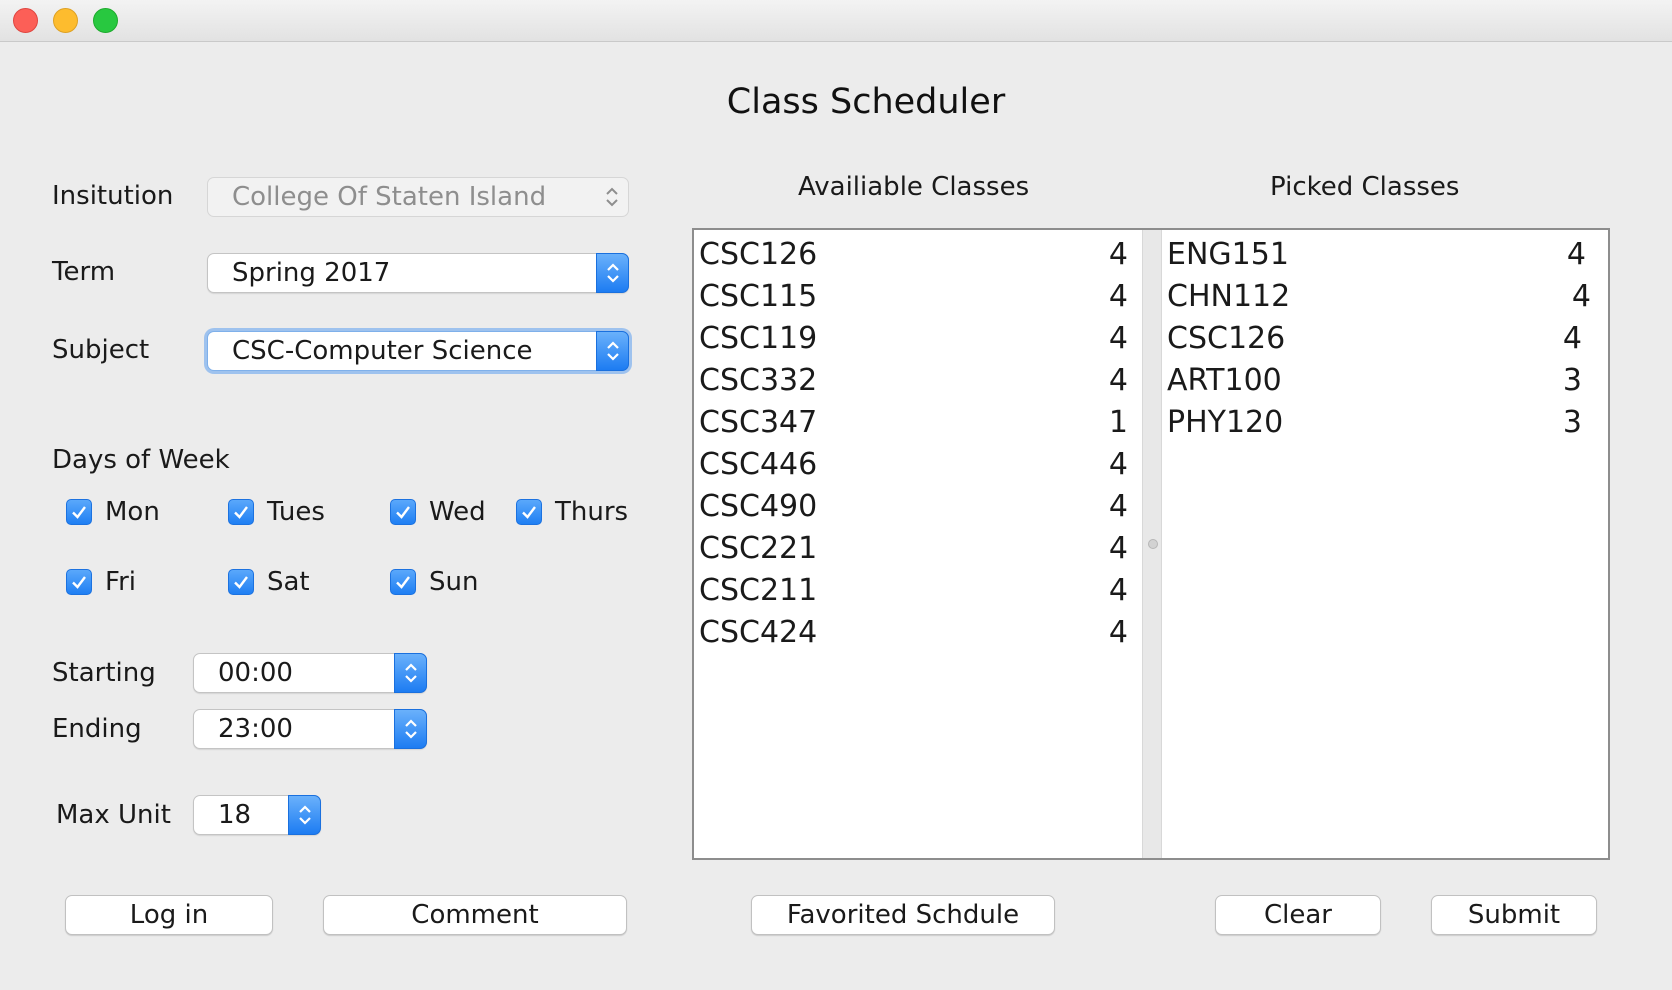  Describe the element at coordinates (918, 381) in the screenshot. I see `list-item: CSC332 4` at that location.